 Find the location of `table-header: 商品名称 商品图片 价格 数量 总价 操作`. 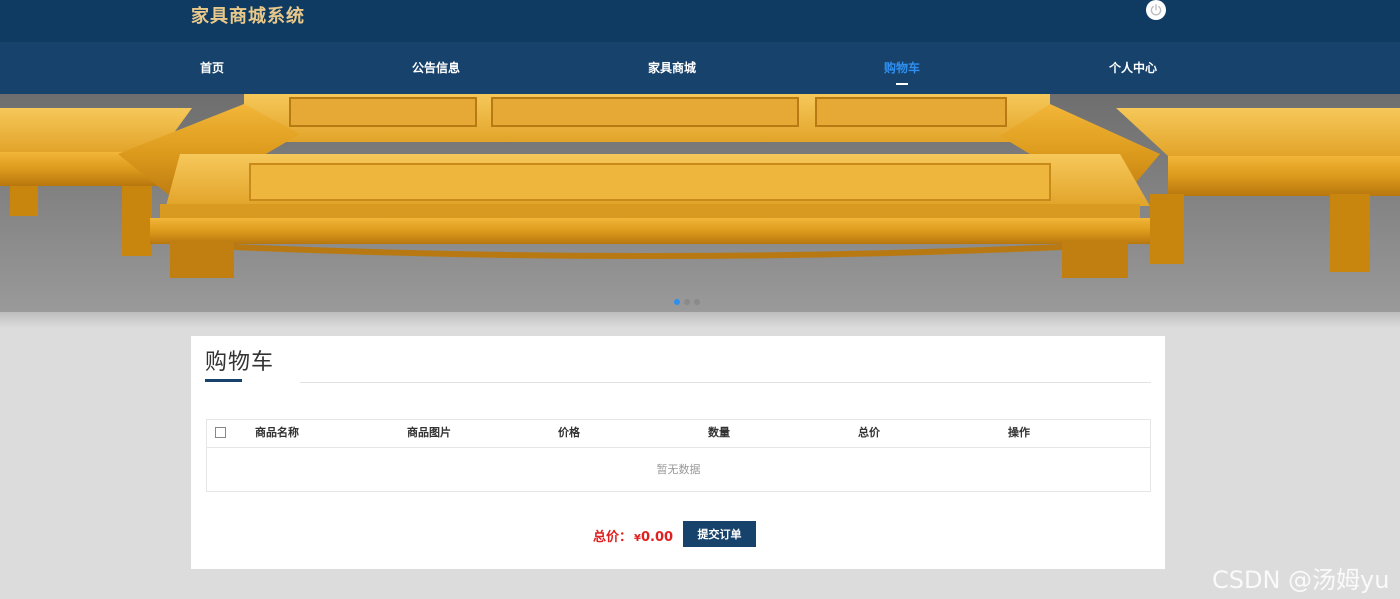

table-header: 商品名称 商品图片 价格 数量 总价 操作 is located at coordinates (678, 434).